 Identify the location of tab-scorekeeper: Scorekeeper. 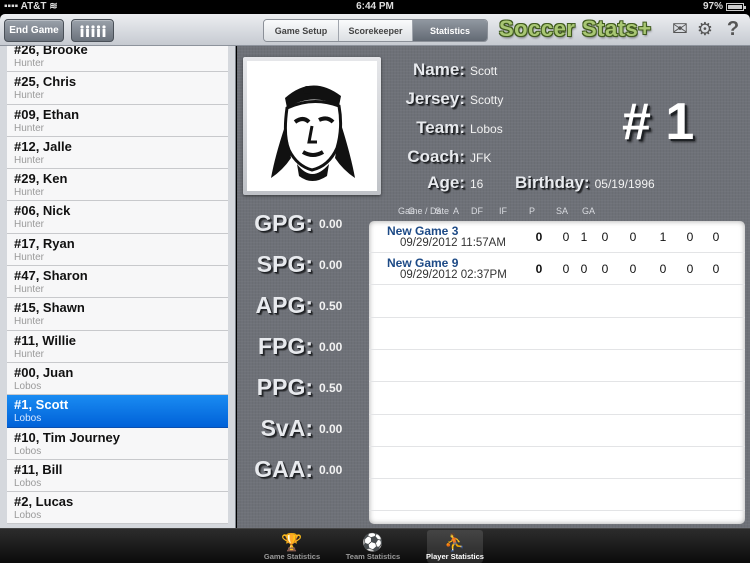
(376, 30).